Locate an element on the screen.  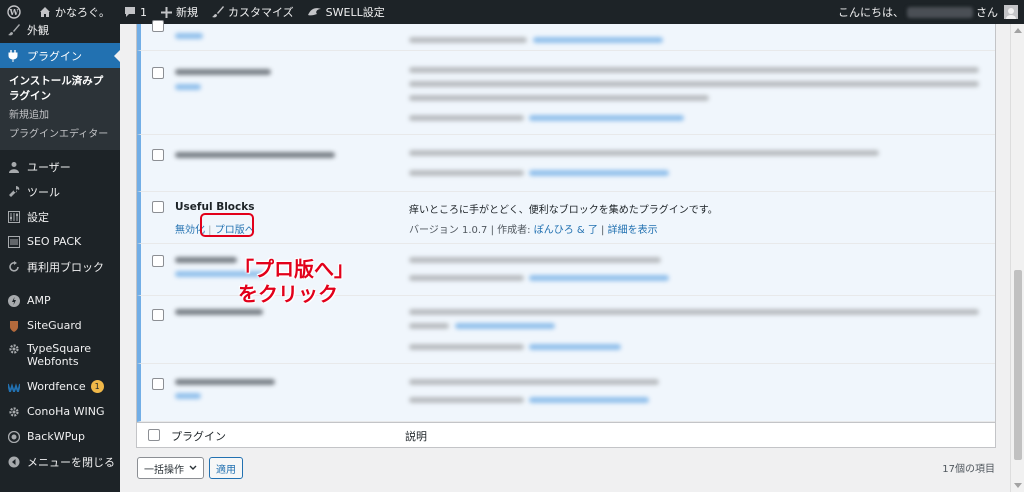
menu-seo-pack: SEO PACK is located at coordinates (60, 241).